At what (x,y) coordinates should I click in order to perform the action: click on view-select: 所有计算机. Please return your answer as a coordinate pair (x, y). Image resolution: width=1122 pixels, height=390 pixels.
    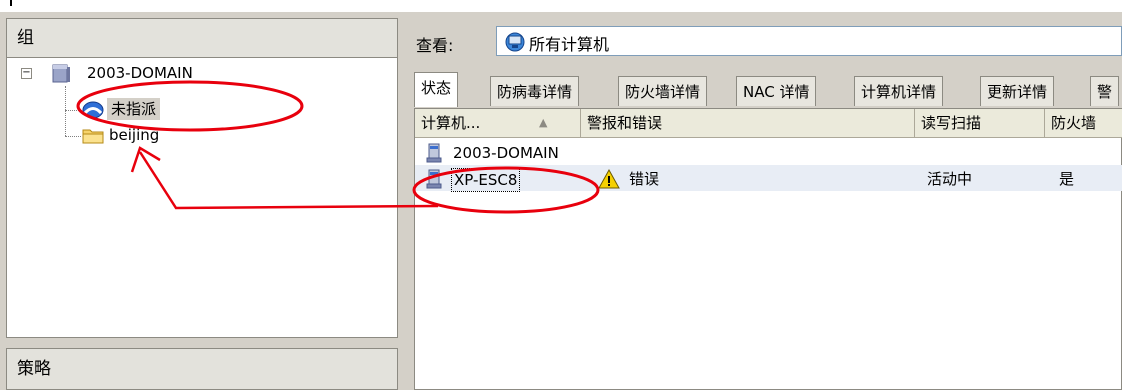
    Looking at the image, I should click on (809, 41).